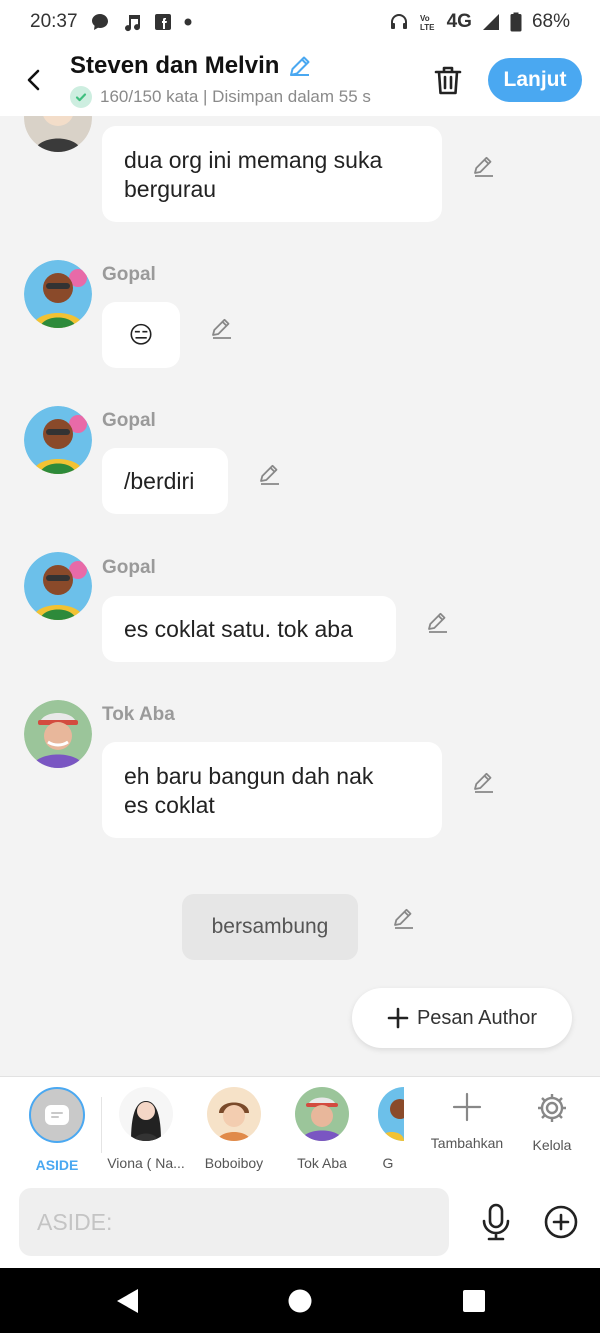  I want to click on edit-narration-button, so click(404, 918).